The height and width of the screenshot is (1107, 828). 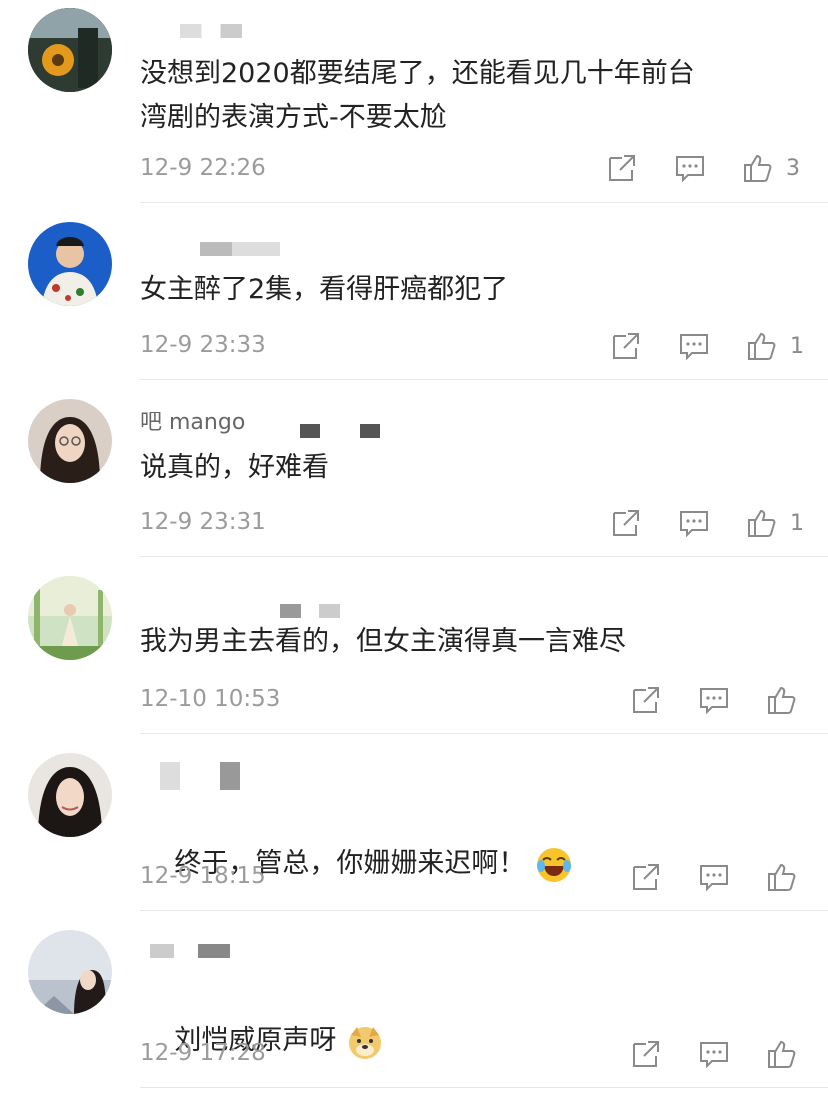 I want to click on comment-text: 说真的，好难看, so click(x=234, y=467).